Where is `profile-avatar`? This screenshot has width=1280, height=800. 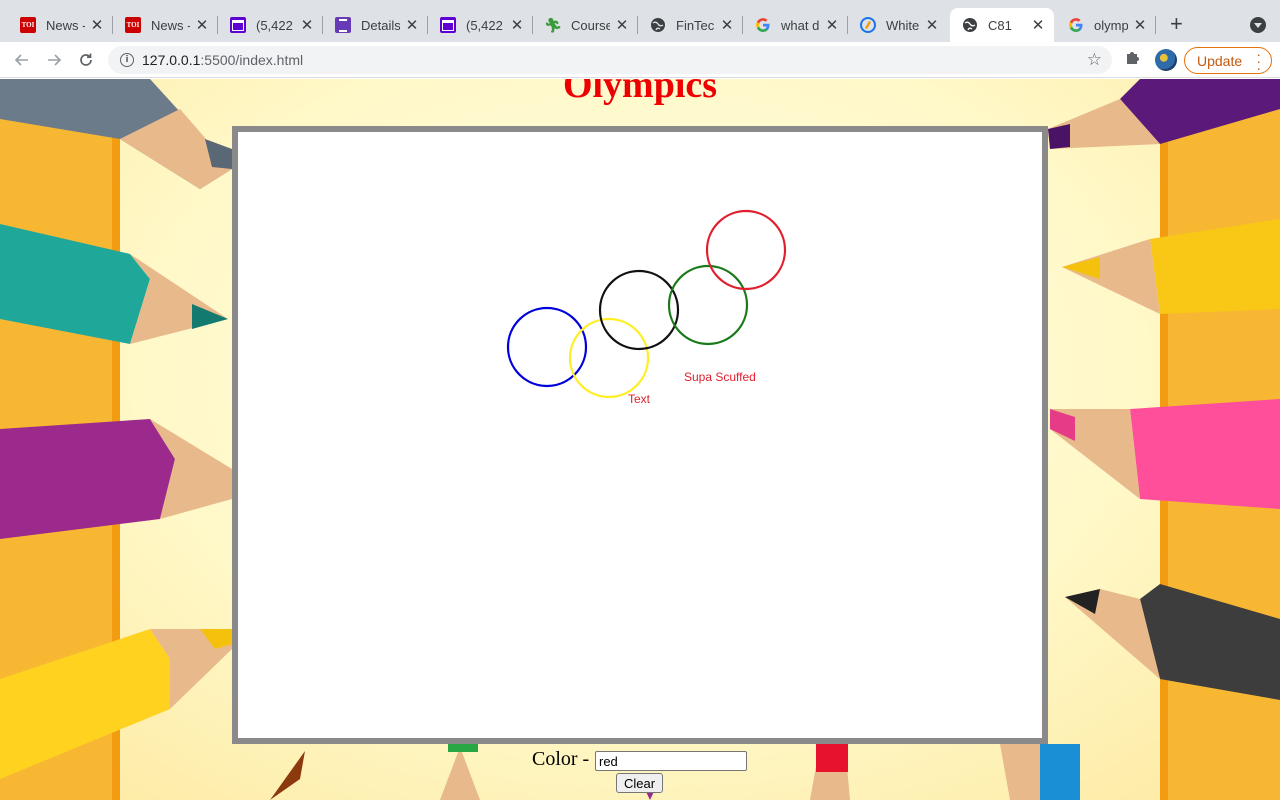 profile-avatar is located at coordinates (1166, 60).